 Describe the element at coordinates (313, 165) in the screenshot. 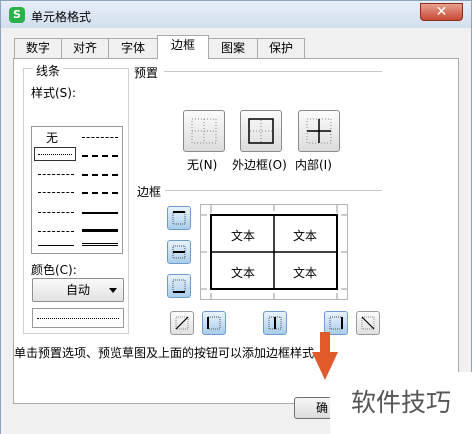

I see `preset-inside-label: 内部(I)` at that location.